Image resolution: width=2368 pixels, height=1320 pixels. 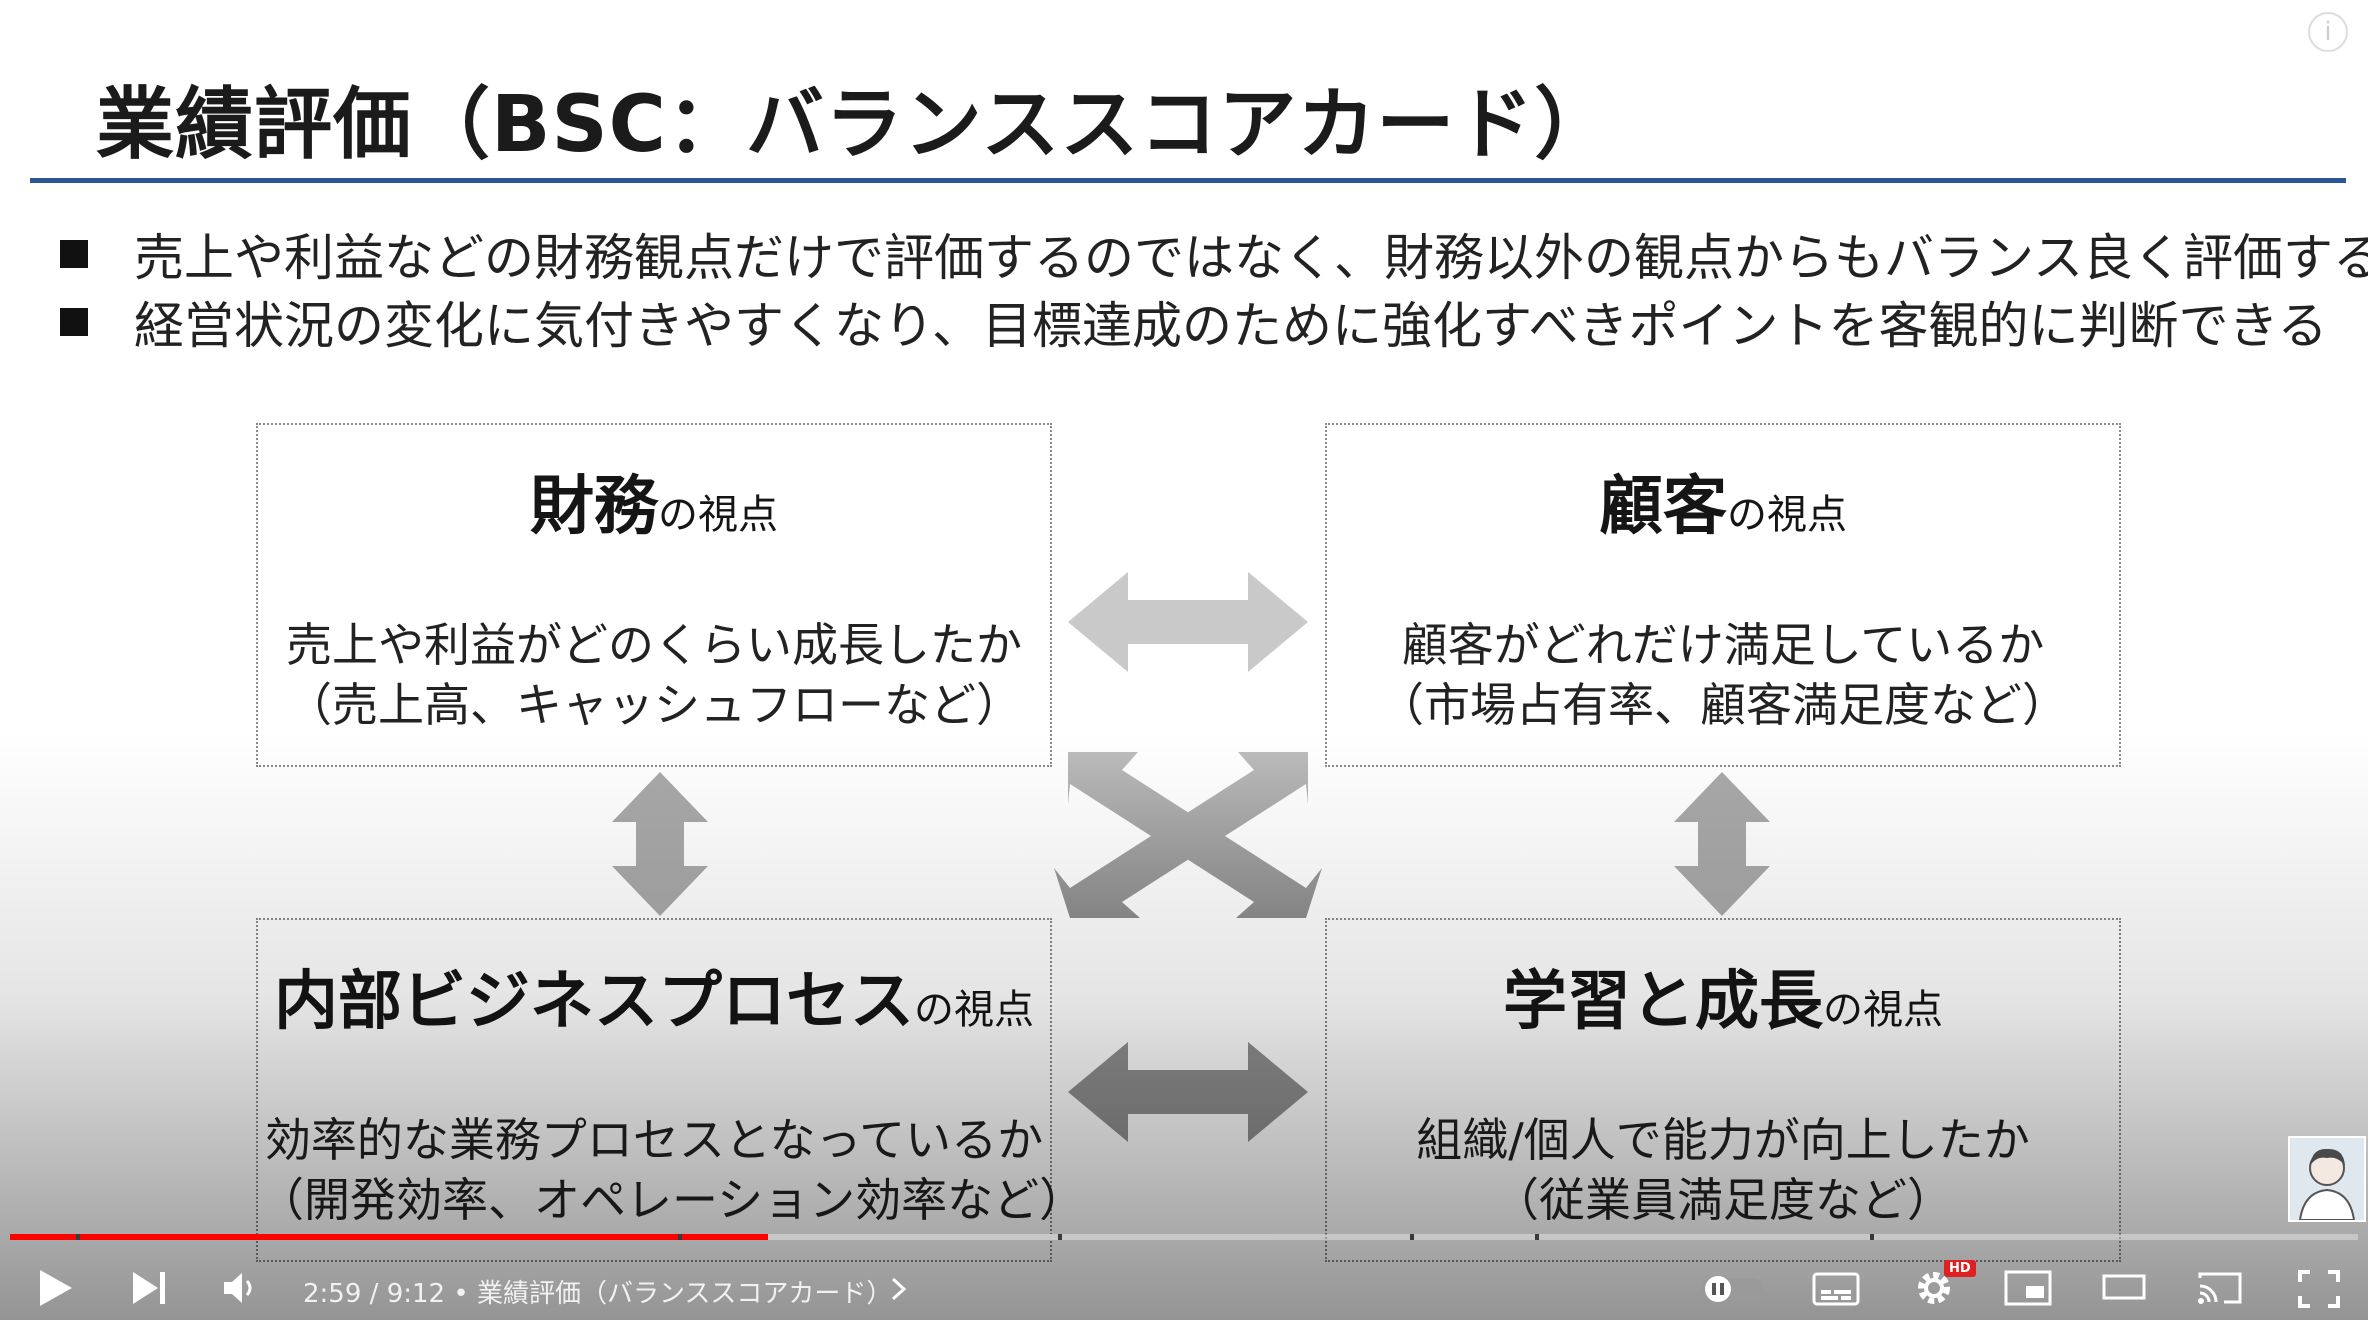 I want to click on description-line: 効率的な業務プロセスとなっているか, so click(x=654, y=1140).